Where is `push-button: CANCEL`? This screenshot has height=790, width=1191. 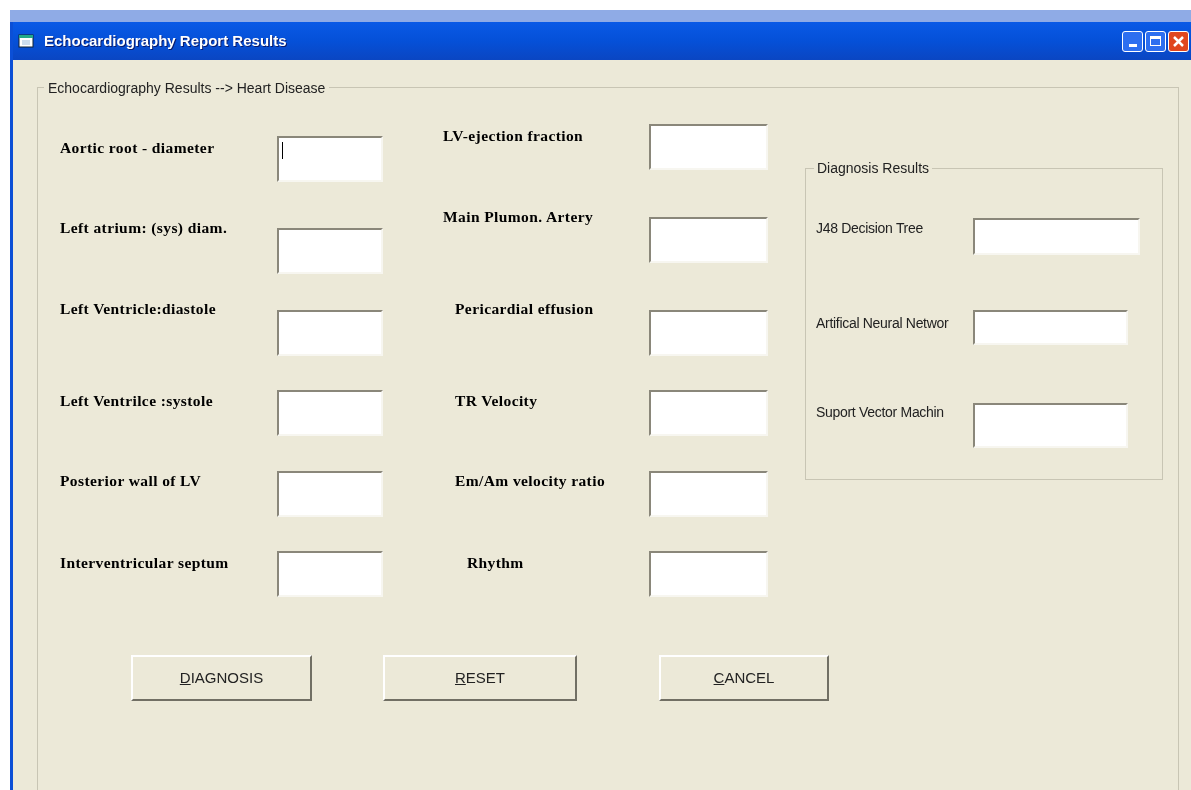 push-button: CANCEL is located at coordinates (744, 678).